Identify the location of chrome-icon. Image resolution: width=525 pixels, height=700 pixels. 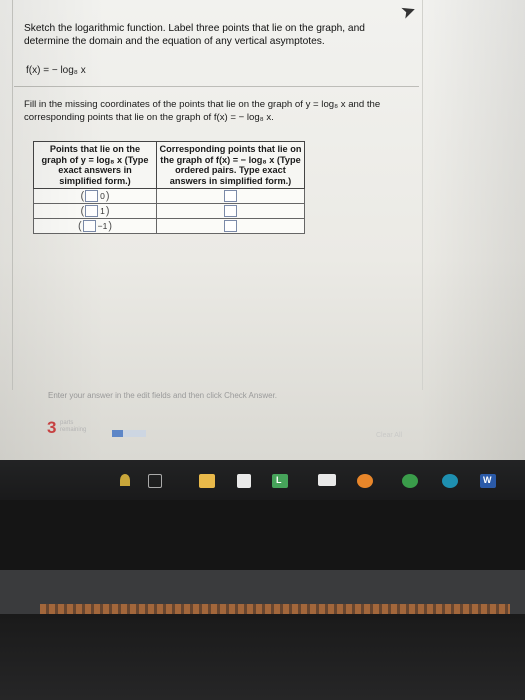
(410, 481).